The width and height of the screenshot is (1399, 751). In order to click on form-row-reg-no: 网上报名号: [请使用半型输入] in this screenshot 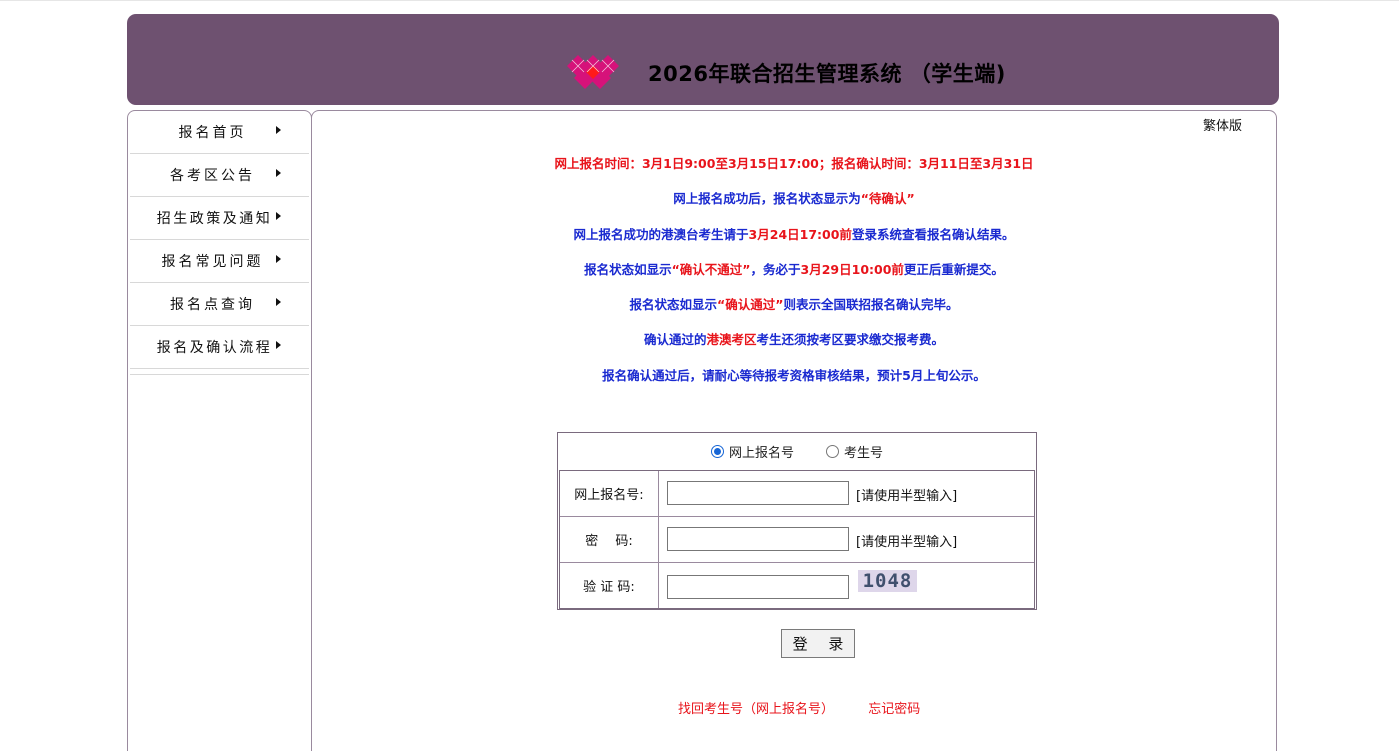, I will do `click(797, 494)`.